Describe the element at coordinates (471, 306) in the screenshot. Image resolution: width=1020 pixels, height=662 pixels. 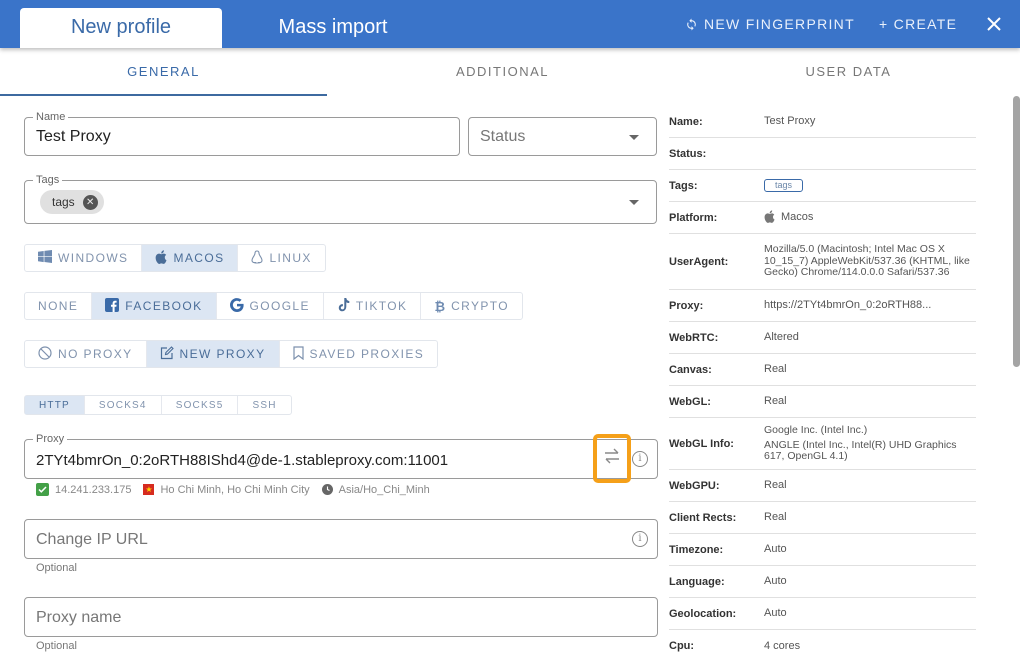
I see `template-crypto: ₿ CRYPTO` at that location.